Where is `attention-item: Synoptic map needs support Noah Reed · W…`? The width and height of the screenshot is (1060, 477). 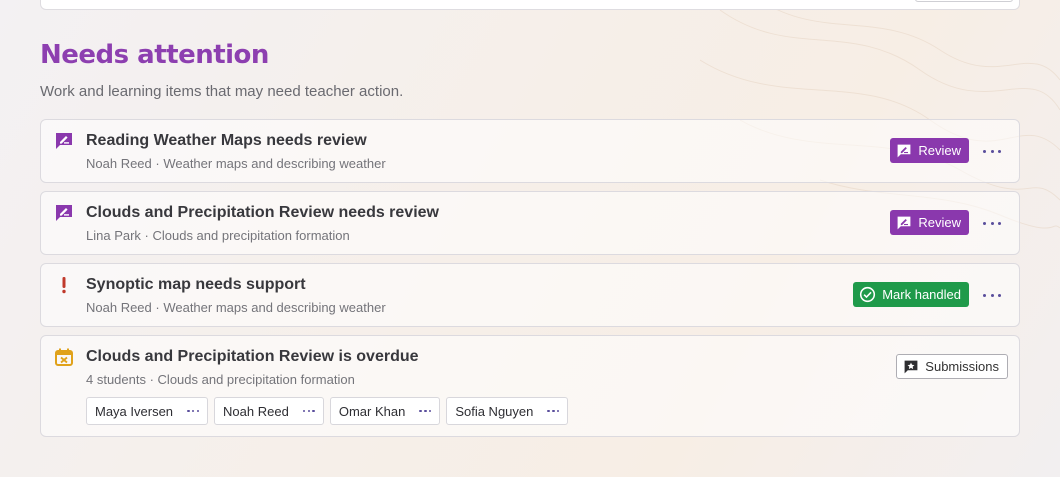
attention-item: Synoptic map needs support Noah Reed · W… is located at coordinates (530, 295).